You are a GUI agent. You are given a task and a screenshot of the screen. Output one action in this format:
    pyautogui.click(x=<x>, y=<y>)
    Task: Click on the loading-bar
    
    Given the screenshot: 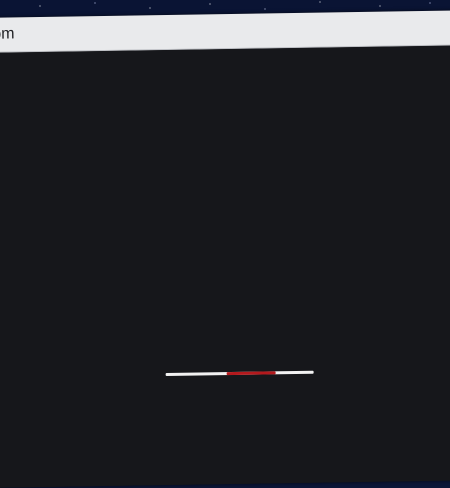 What is the action you would take?
    pyautogui.click(x=239, y=373)
    